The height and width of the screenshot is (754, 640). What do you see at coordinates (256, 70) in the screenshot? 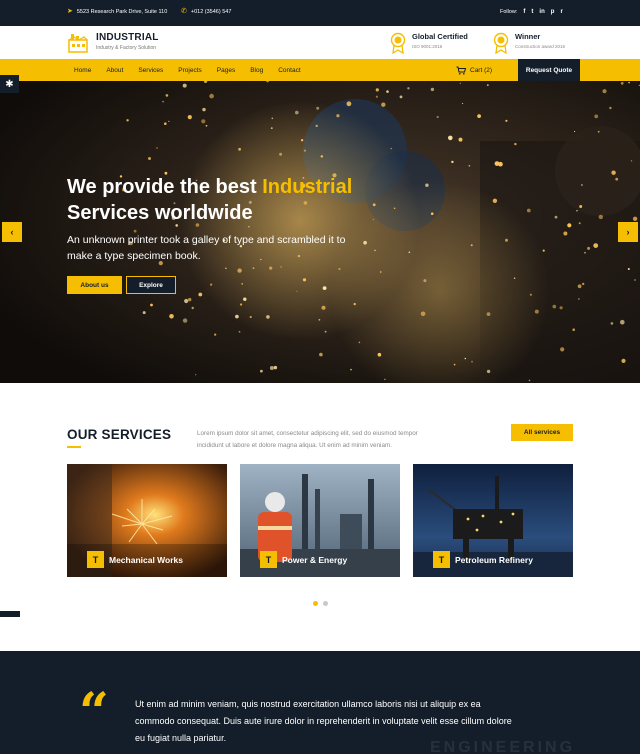
I see `nav-item-blog: Blog` at bounding box center [256, 70].